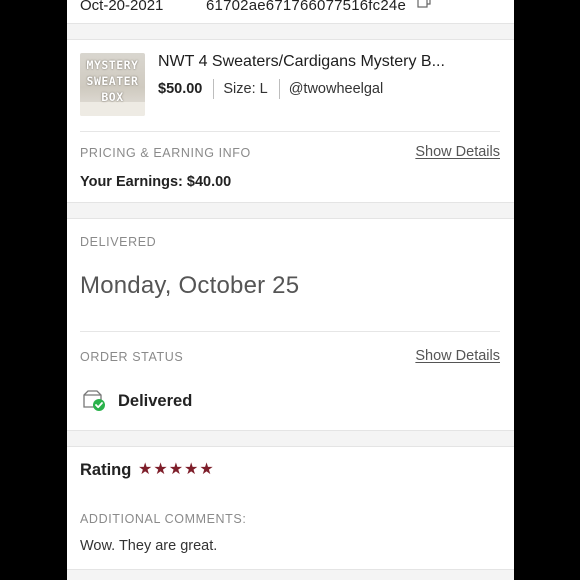 Image resolution: width=580 pixels, height=580 pixels. What do you see at coordinates (180, 89) in the screenshot?
I see `item-price: $50.00` at bounding box center [180, 89].